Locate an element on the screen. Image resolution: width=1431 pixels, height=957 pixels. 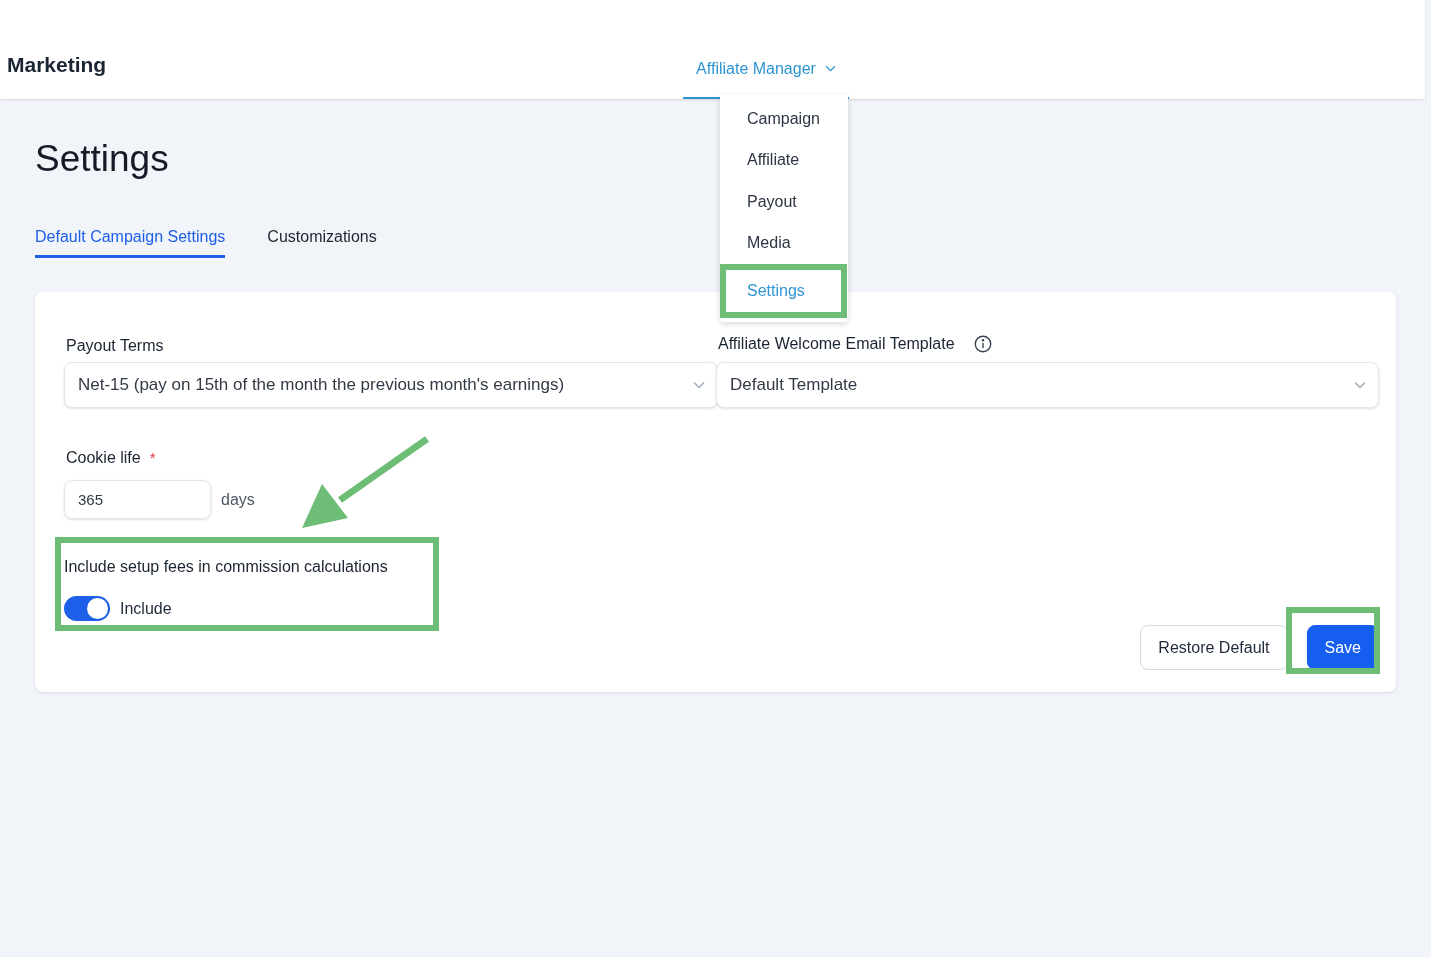
tab: Customizations is located at coordinates (322, 241).